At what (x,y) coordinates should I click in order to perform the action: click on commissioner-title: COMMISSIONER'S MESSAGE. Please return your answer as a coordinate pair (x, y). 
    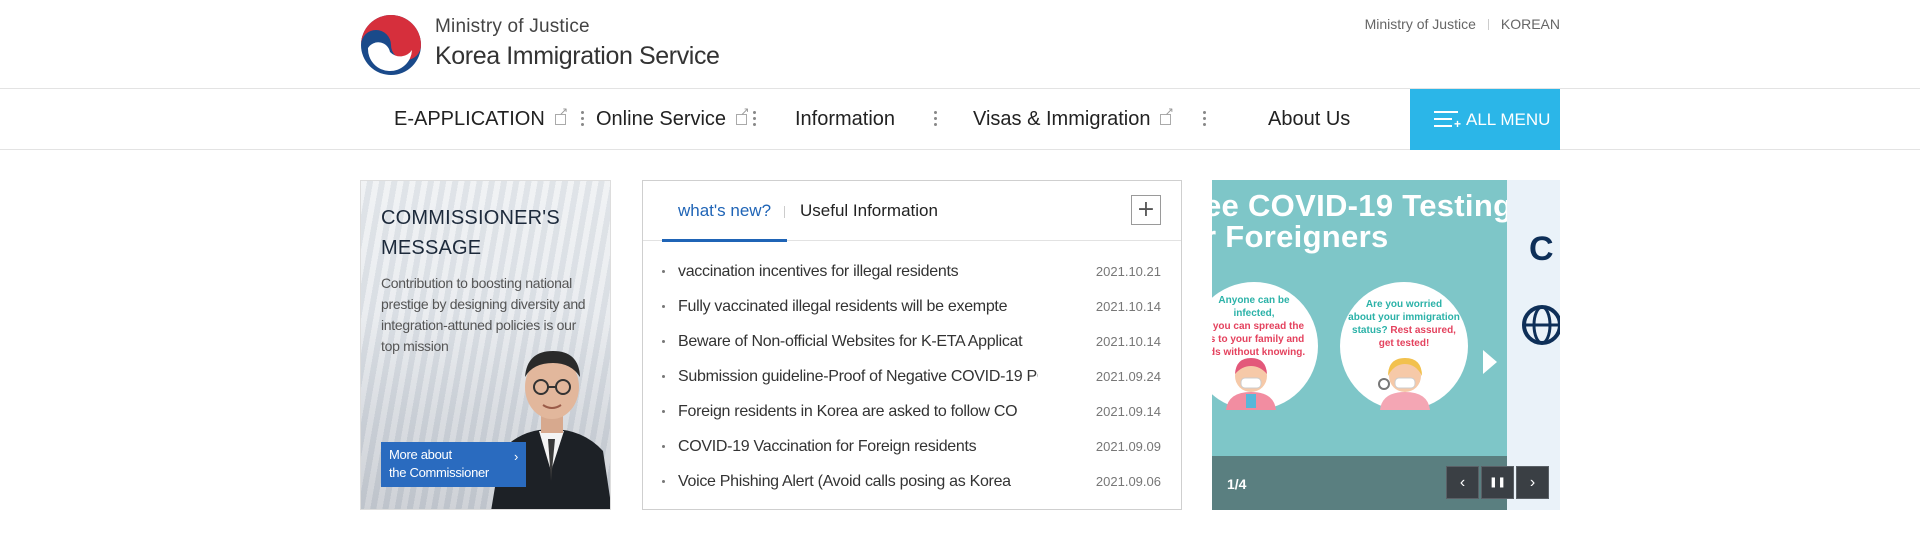
    Looking at the image, I should click on (470, 233).